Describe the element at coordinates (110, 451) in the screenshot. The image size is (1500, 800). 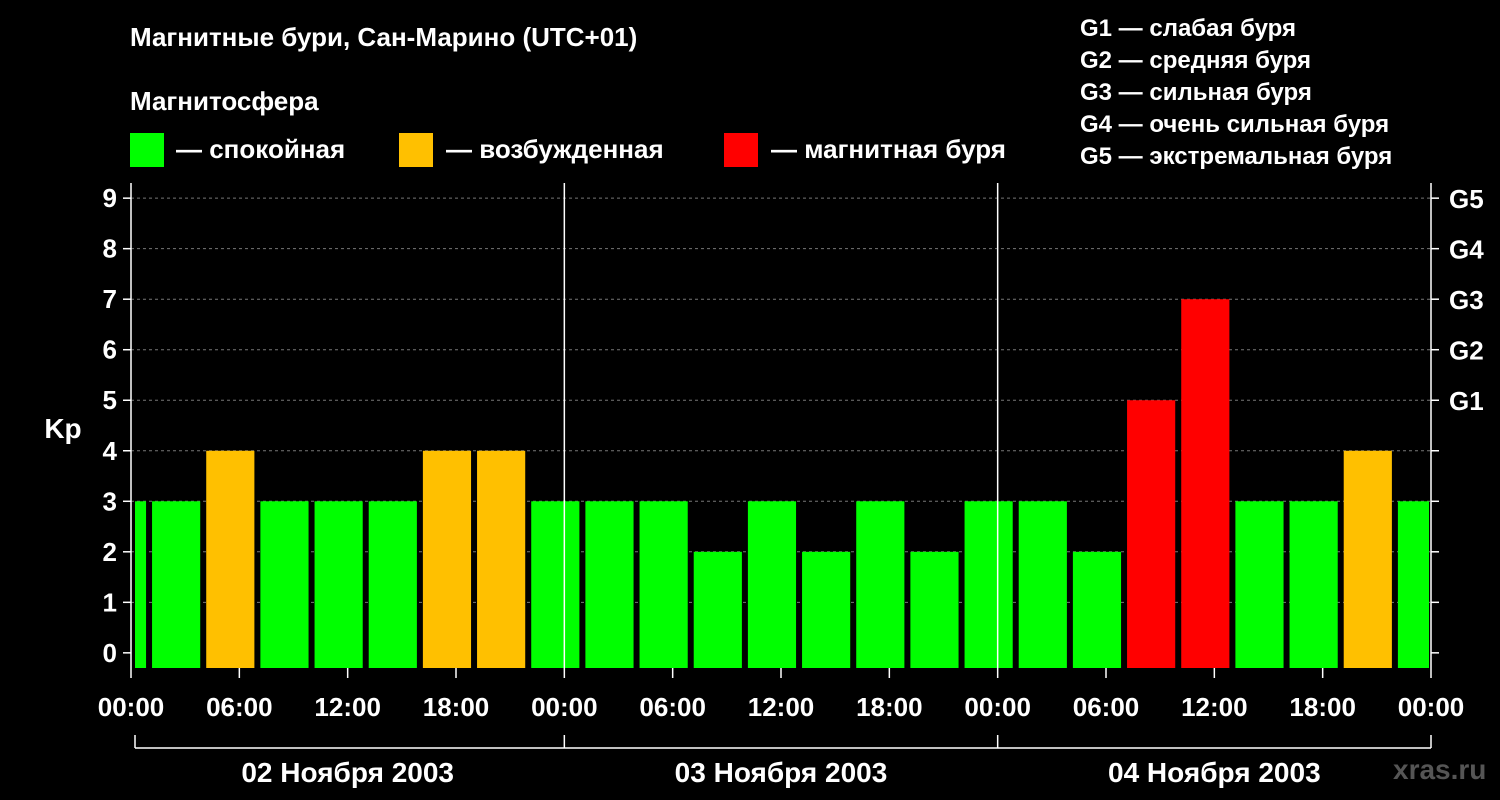
I see `y-tick-label: 4` at that location.